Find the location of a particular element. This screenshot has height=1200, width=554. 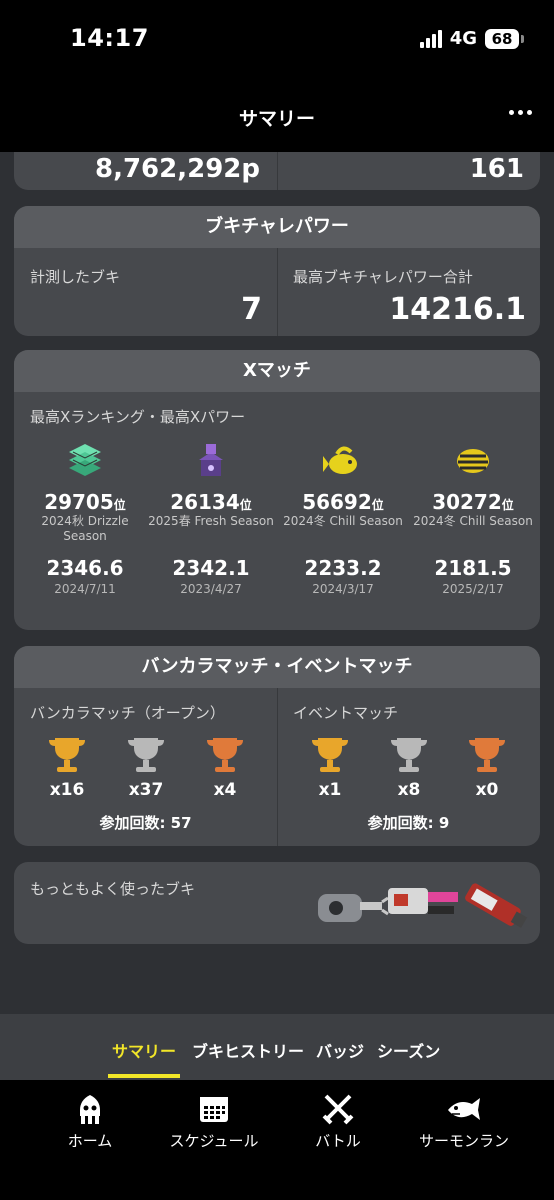

tab-weapon-history: ブキヒストリー is located at coordinates (248, 1050).